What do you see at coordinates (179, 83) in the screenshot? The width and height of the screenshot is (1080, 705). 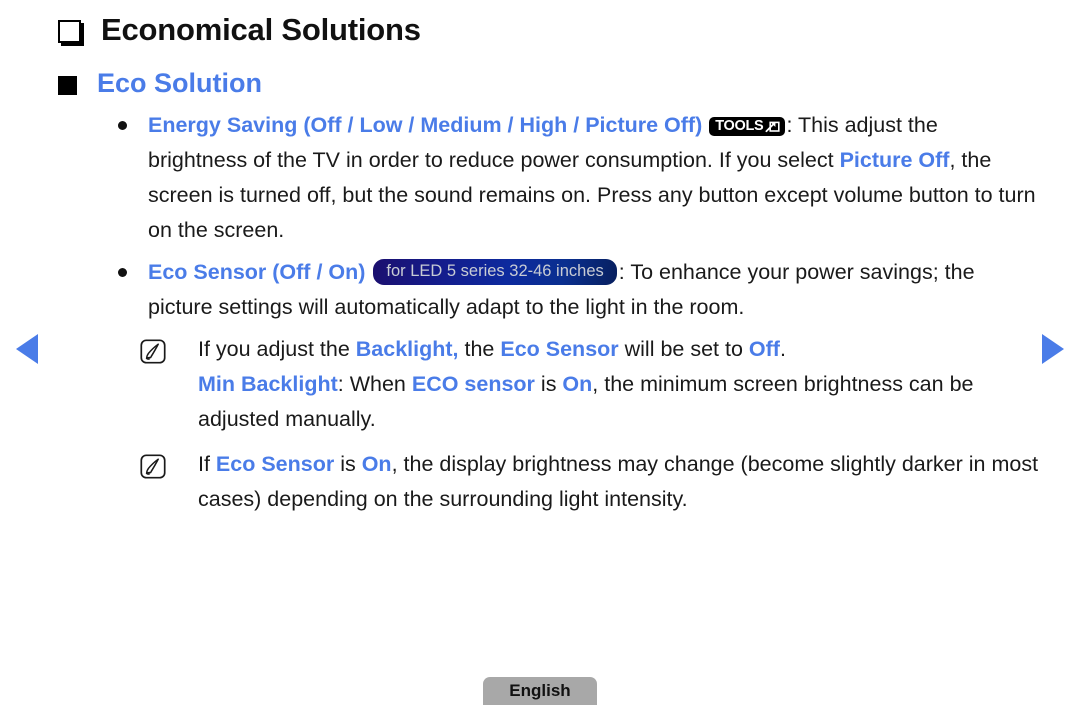 I see `section-heading-label: Eco Solution` at bounding box center [179, 83].